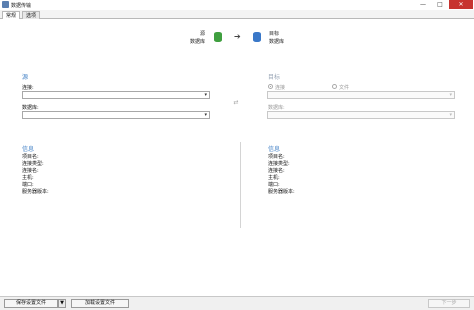  What do you see at coordinates (274, 34) in the screenshot?
I see `flow-target-label: 目标` at bounding box center [274, 34].